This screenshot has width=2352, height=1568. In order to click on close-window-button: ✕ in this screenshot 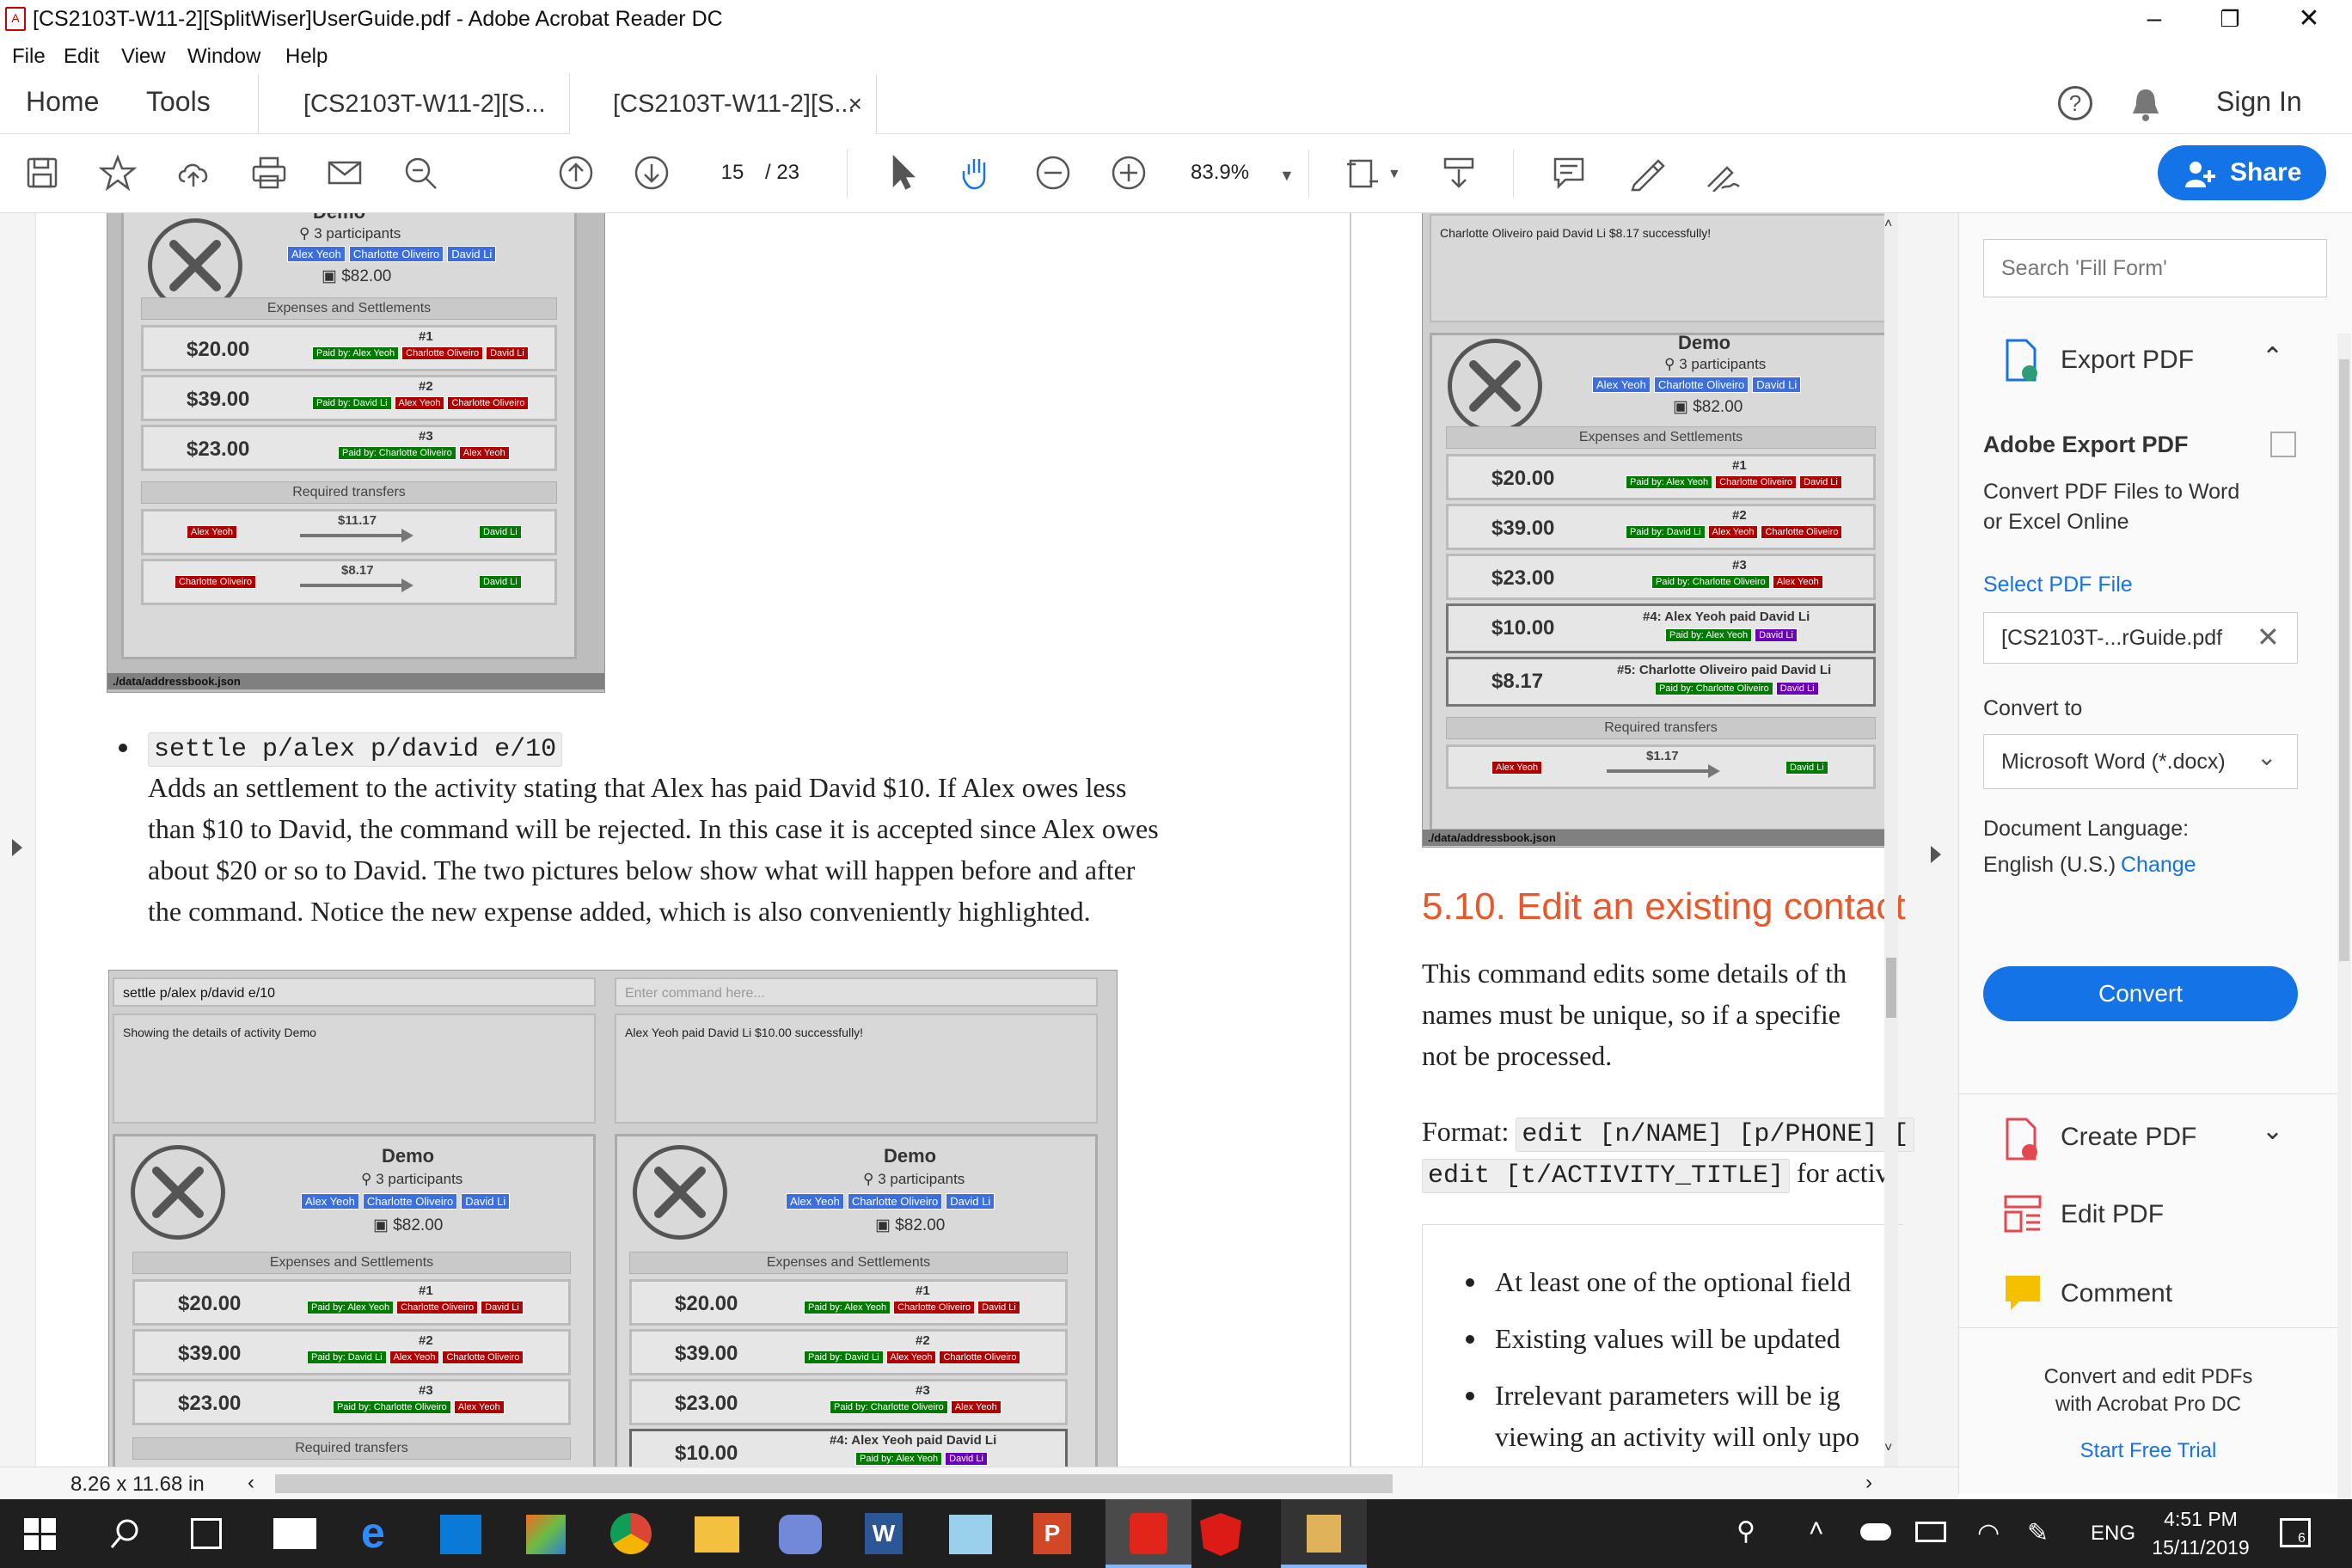, I will do `click(2309, 20)`.